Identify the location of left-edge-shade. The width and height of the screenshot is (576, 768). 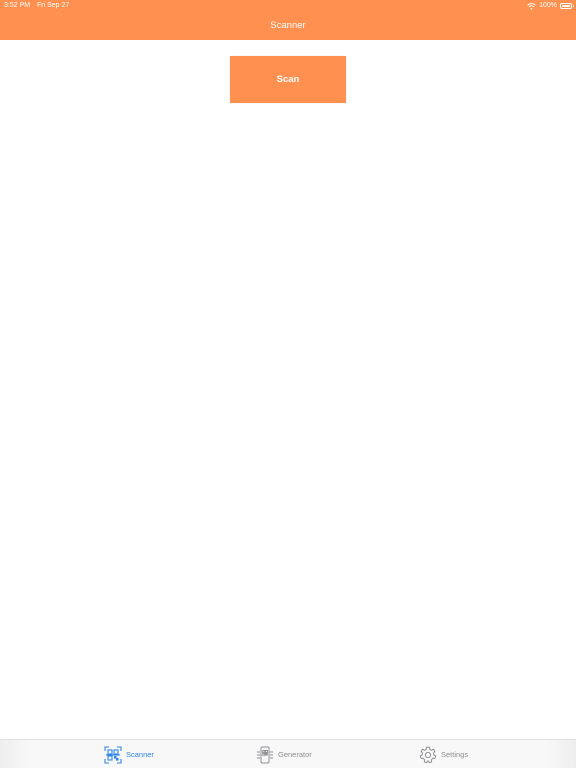
(15, 753).